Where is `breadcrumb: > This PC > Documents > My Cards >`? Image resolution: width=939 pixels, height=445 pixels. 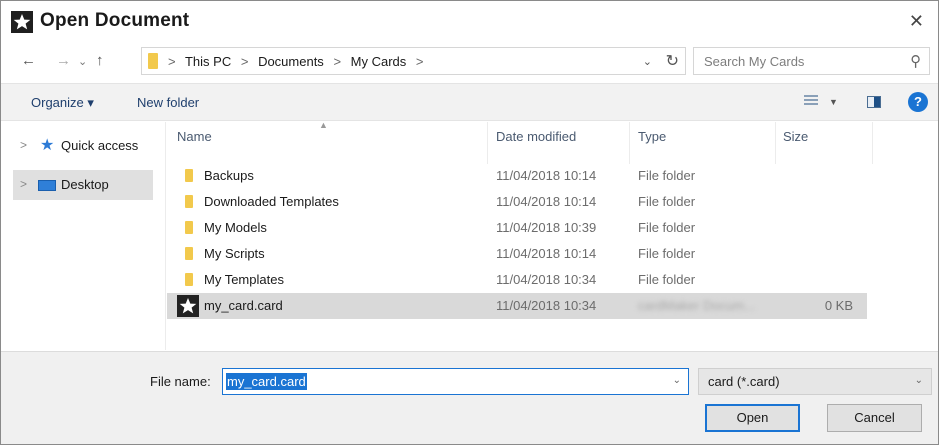
breadcrumb: > This PC > Documents > My Cards > is located at coordinates (299, 61).